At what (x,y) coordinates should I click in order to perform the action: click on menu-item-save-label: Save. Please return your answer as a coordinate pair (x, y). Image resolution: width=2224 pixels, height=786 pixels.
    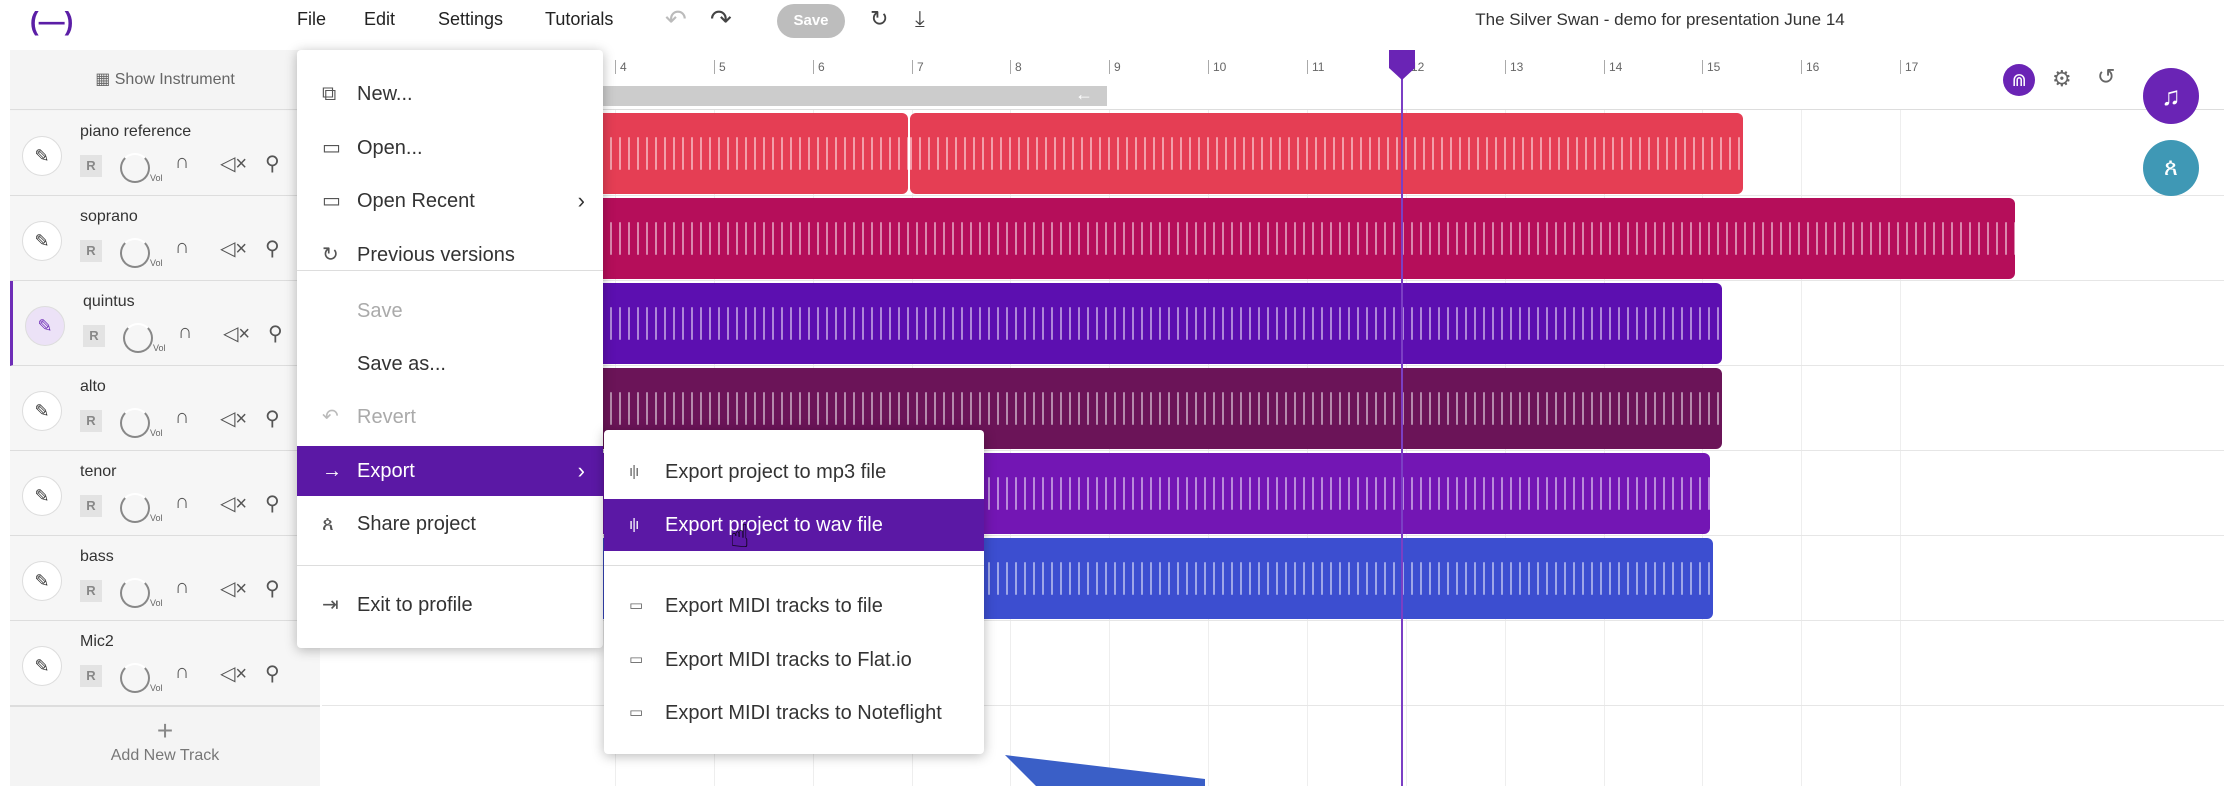
    Looking at the image, I should click on (380, 311).